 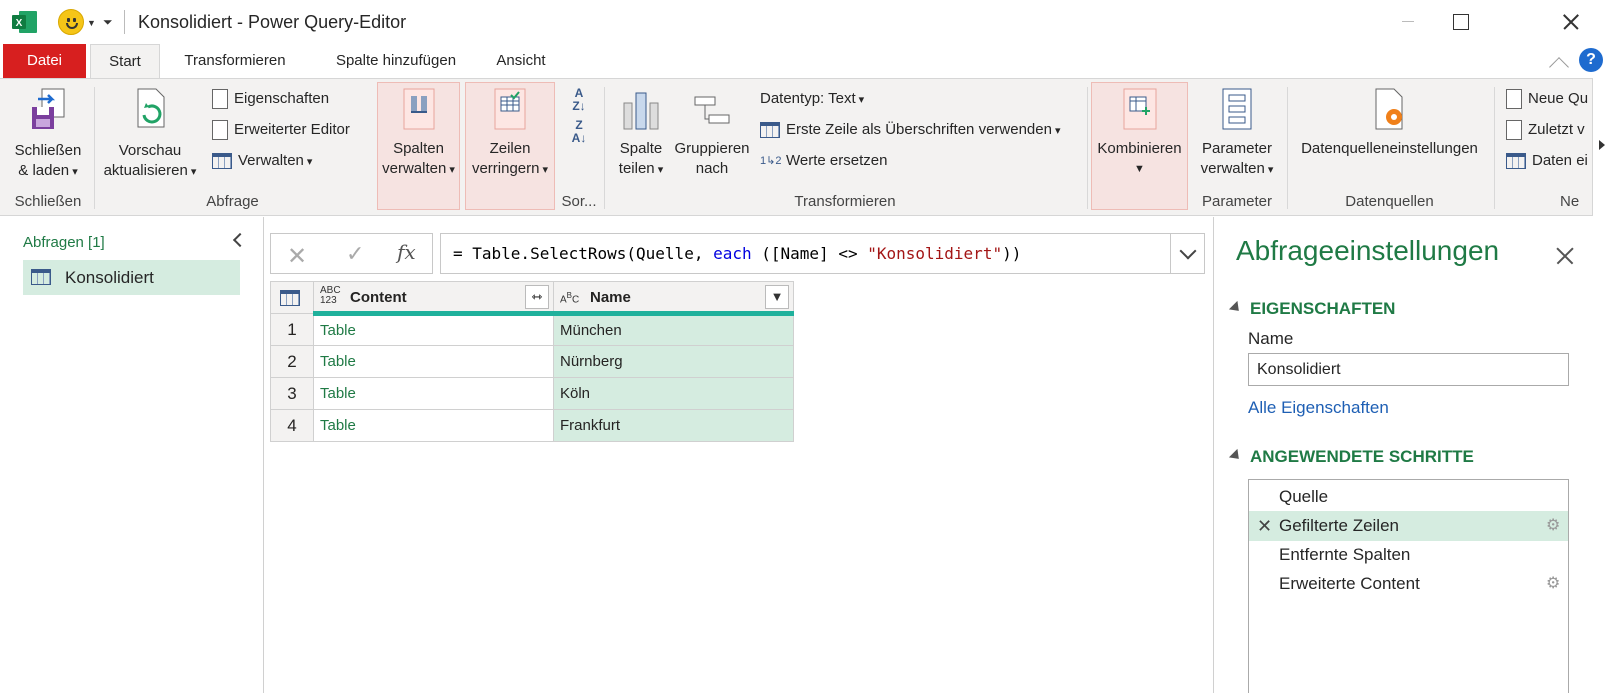 What do you see at coordinates (108, 22) in the screenshot?
I see `quick-access-customize-icon: ⏷` at bounding box center [108, 22].